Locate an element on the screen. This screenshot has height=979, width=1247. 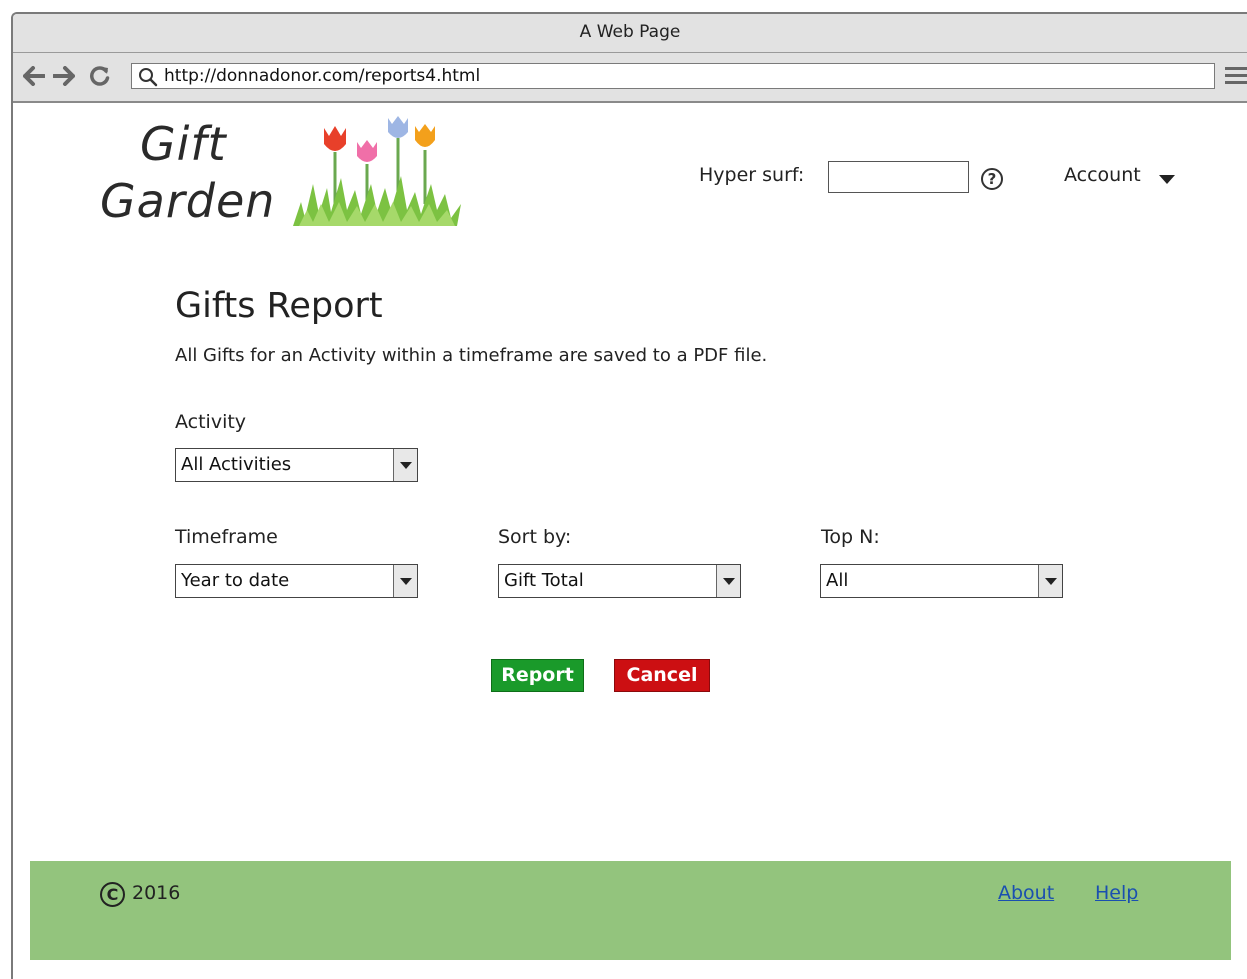
activity-select-value: All Activities is located at coordinates (236, 464).